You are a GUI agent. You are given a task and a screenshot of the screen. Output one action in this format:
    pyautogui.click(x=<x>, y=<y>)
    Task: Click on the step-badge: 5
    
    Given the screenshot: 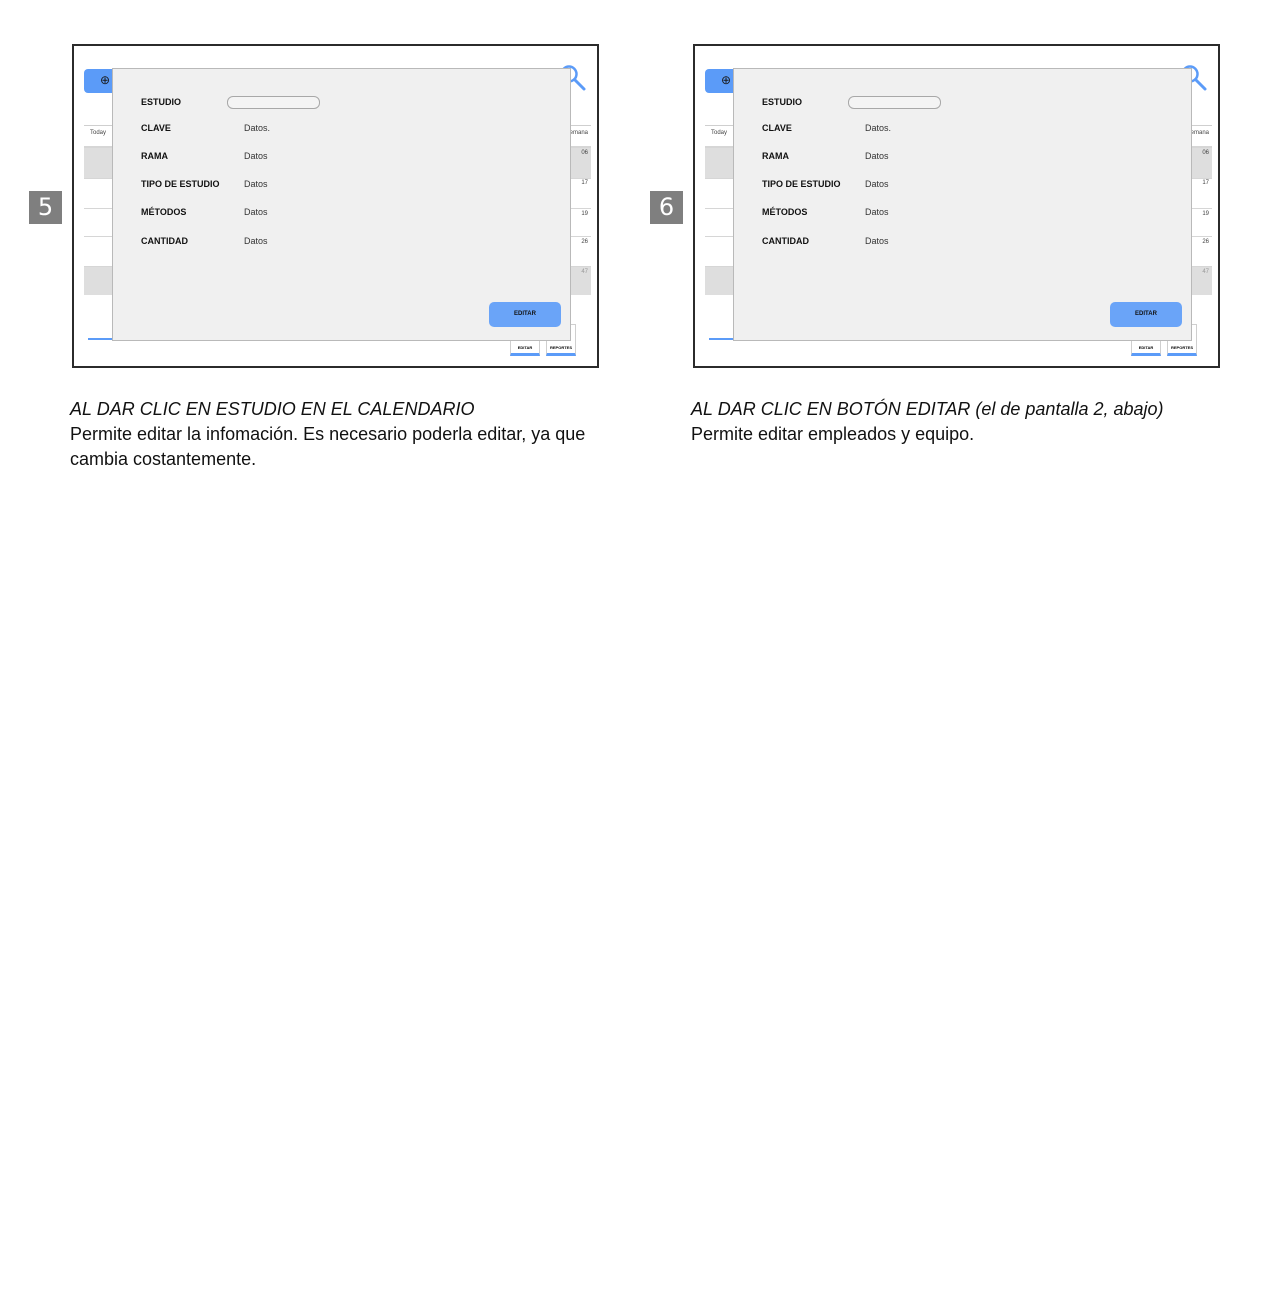 What is the action you would take?
    pyautogui.click(x=45, y=207)
    